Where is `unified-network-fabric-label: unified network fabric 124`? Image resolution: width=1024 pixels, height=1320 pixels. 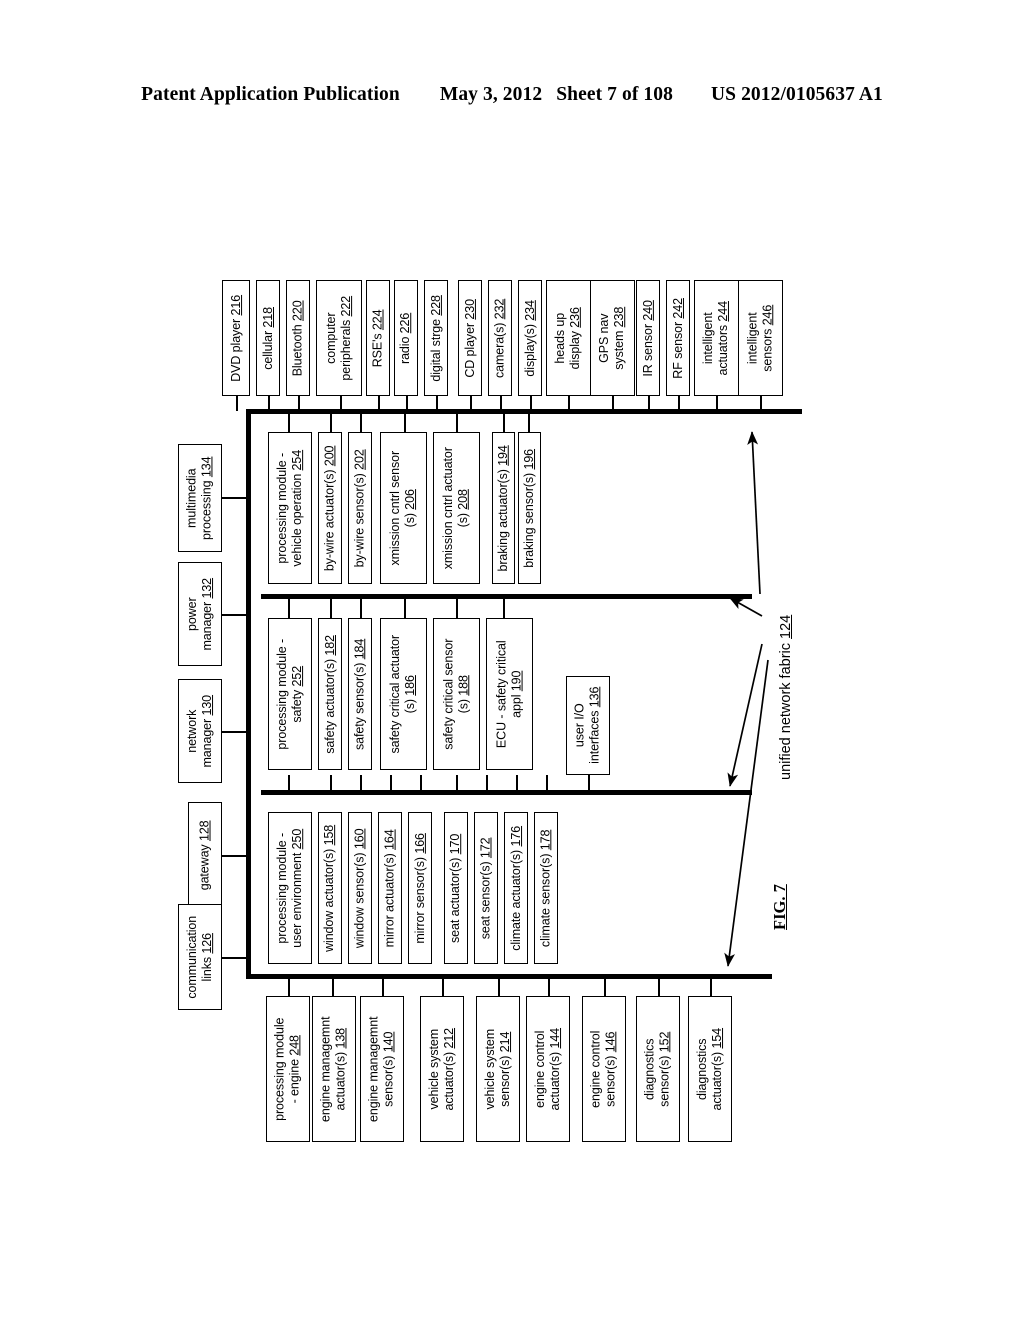 unified-network-fabric-label: unified network fabric 124 is located at coordinates (786, 697).